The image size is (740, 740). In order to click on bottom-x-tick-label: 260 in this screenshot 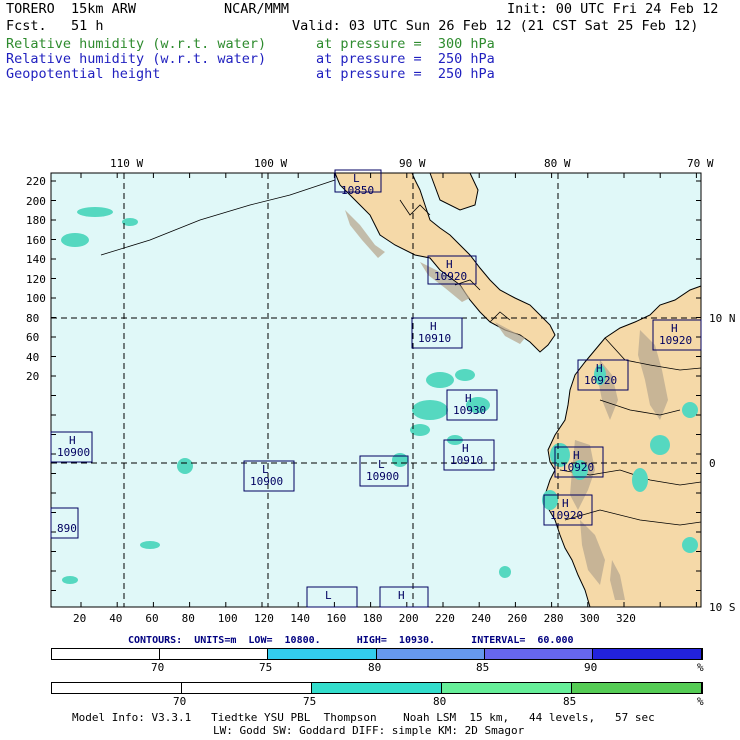, I will do `click(517, 618)`.